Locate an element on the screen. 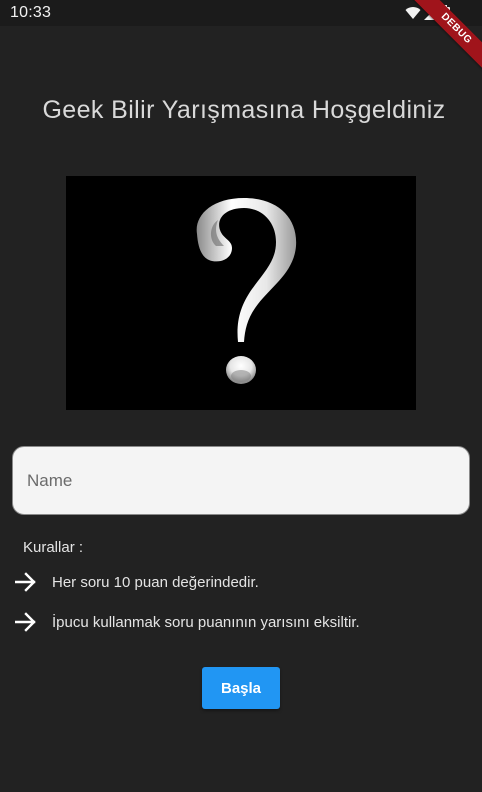 The image size is (482, 792). debug-label: DEBUG is located at coordinates (444, 39).